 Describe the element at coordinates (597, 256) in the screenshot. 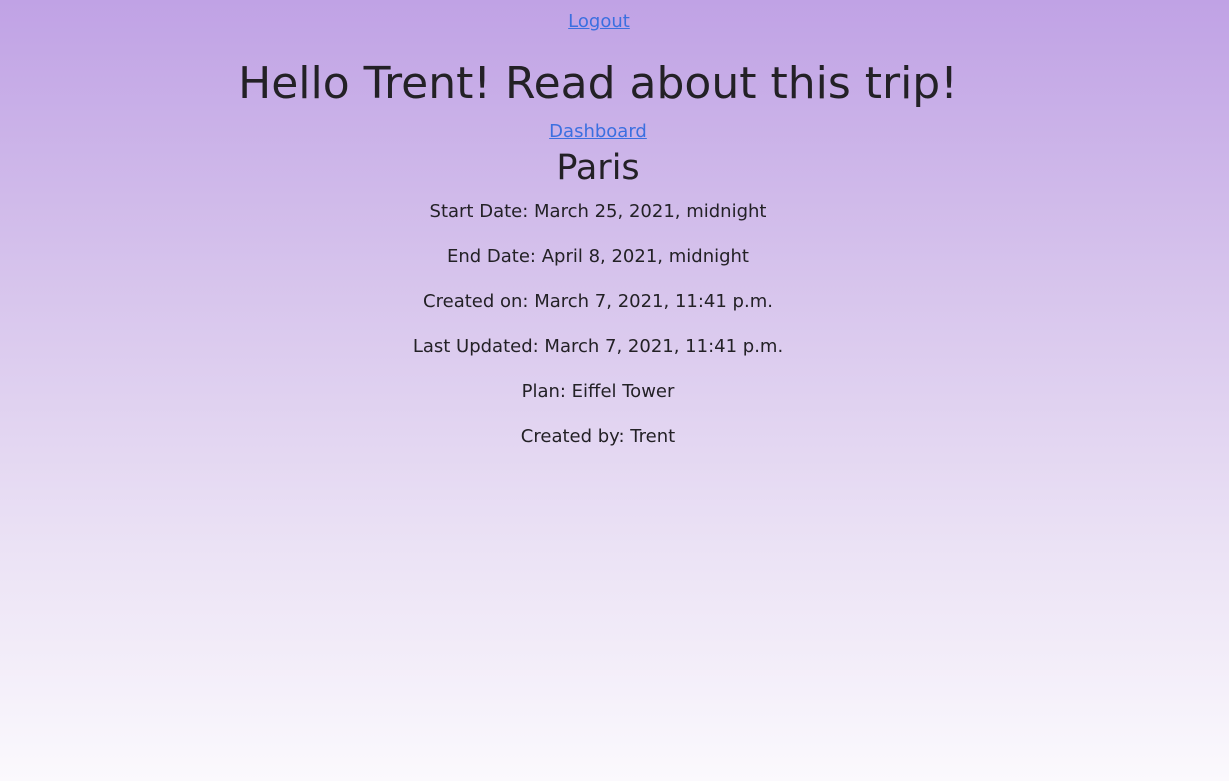

I see `trip-end-date: End Date: April 8, 2021, midnight` at that location.